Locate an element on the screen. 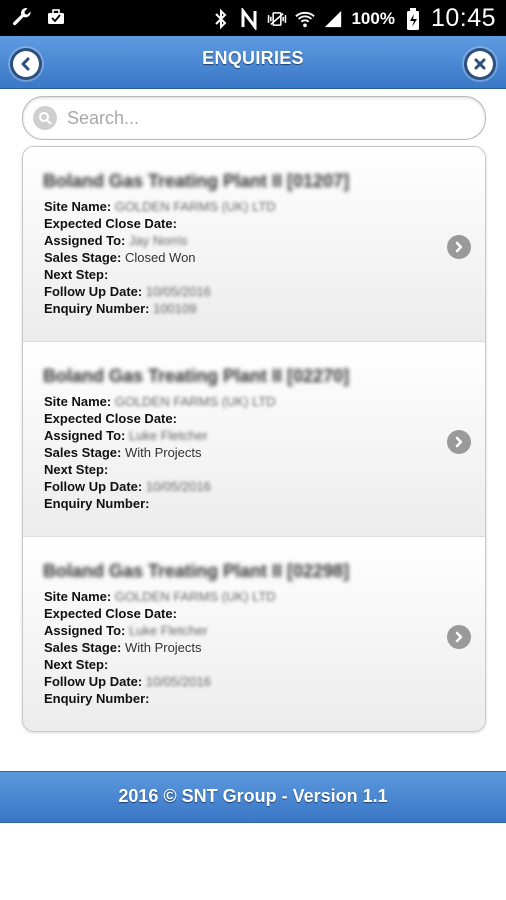  status-bar: 100% 10:45 is located at coordinates (253, 18).